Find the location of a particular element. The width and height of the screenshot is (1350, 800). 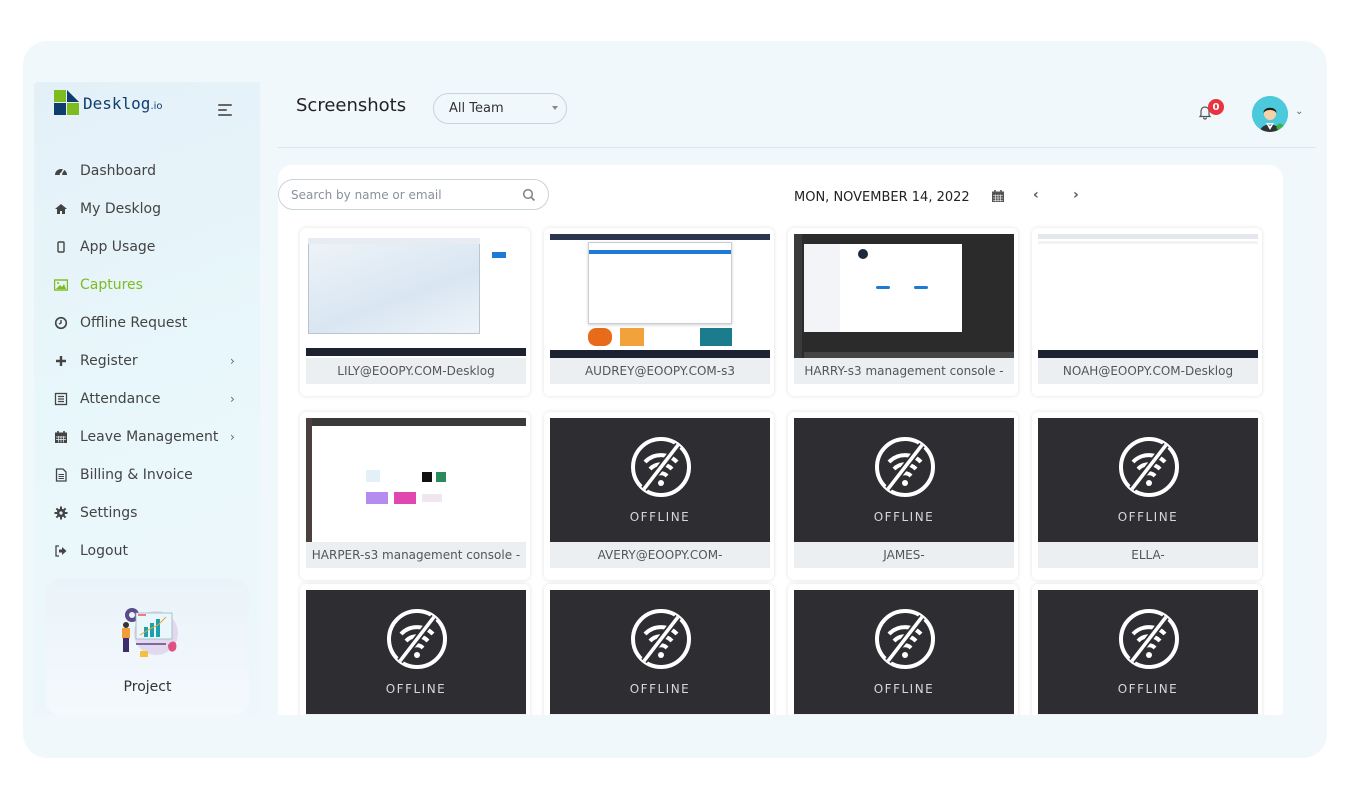

screenshot-card: HARPER-s3 management console - is located at coordinates (415, 496).